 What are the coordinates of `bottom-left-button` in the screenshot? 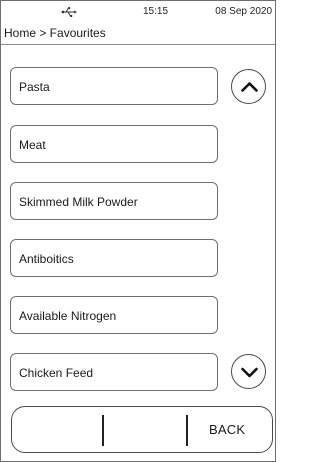 It's located at (57, 429).